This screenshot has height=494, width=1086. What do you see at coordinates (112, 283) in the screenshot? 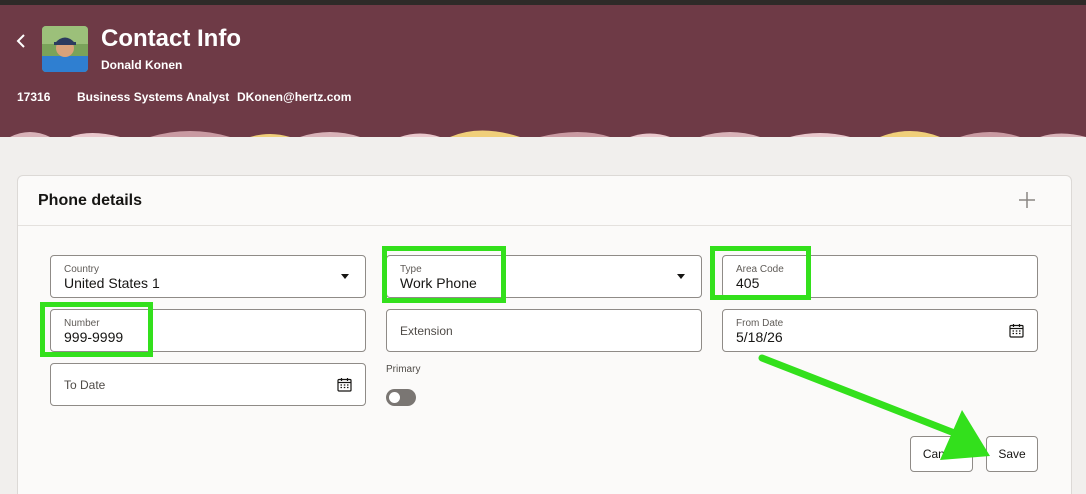
I see `country-value: United States 1` at bounding box center [112, 283].